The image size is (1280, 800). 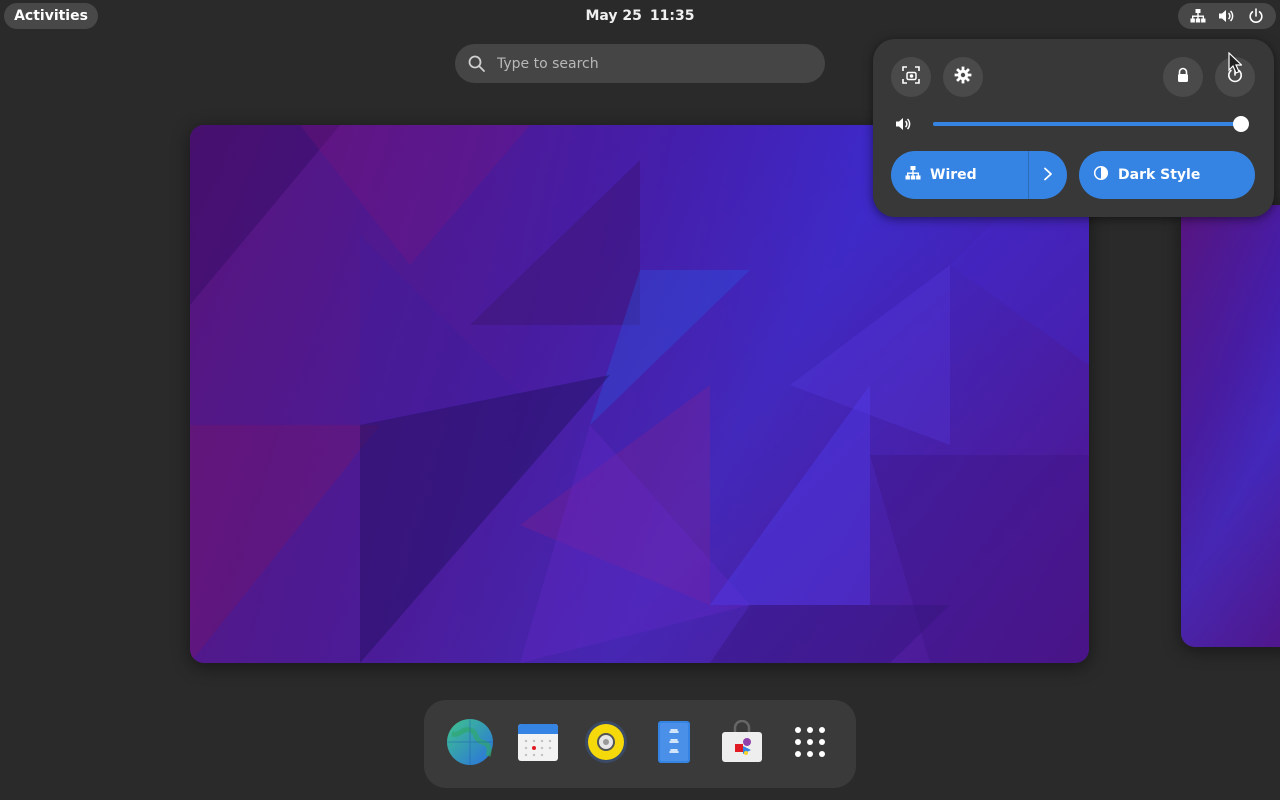 I want to click on wired-toggle: Wired, so click(x=979, y=175).